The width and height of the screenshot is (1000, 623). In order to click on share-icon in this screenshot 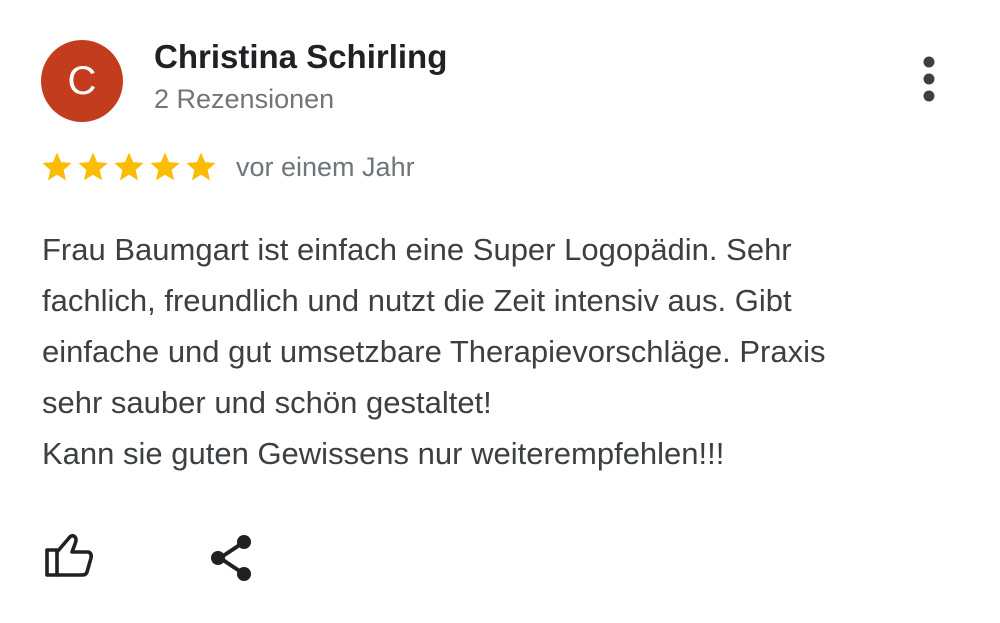, I will do `click(231, 558)`.